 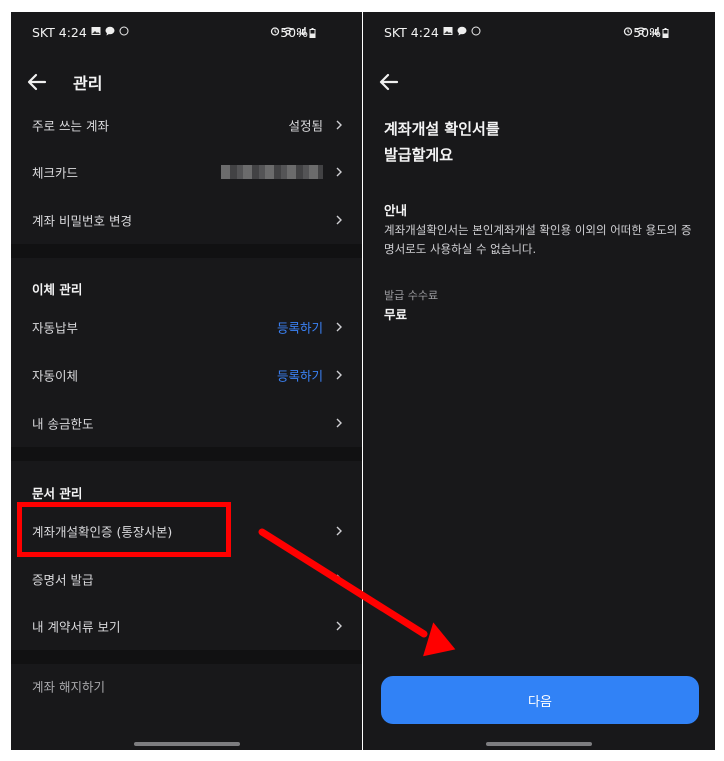 I want to click on row-close-account: 계좌 해지하기, so click(x=186, y=686).